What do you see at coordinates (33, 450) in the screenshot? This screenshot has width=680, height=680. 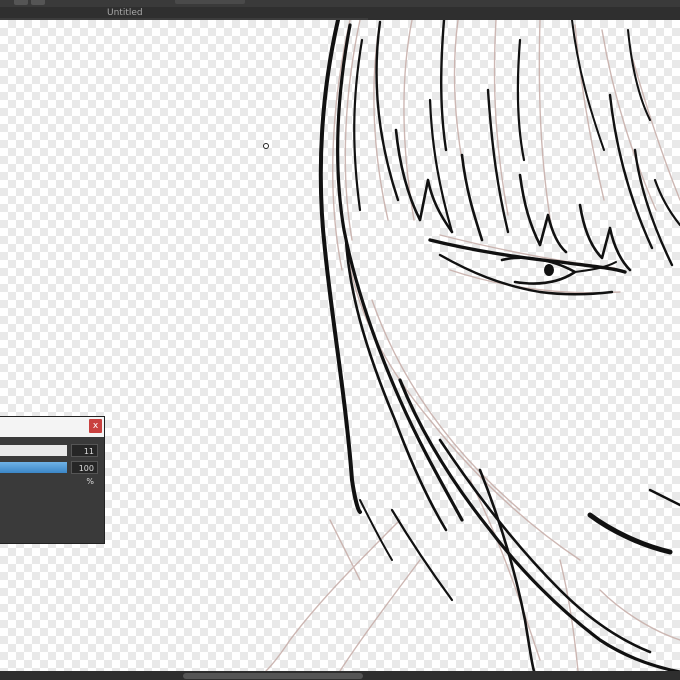 I see `size-slider` at bounding box center [33, 450].